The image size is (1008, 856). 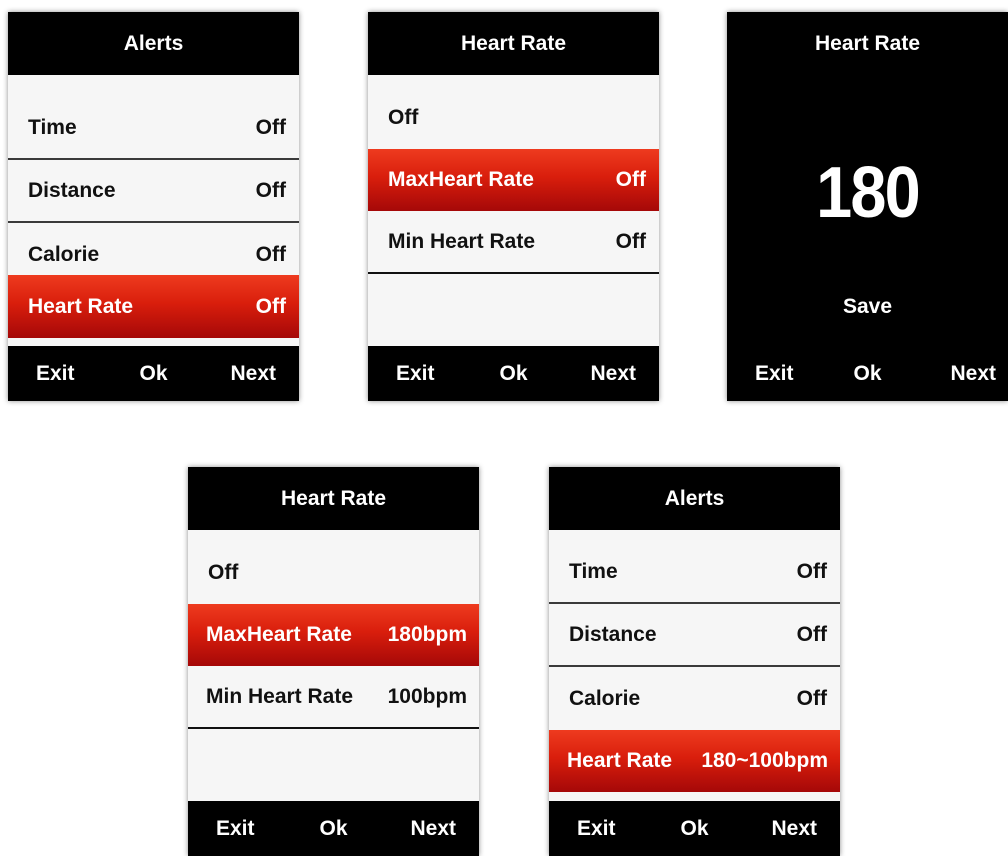 What do you see at coordinates (427, 696) in the screenshot?
I see `menu-item-value: 100bpm` at bounding box center [427, 696].